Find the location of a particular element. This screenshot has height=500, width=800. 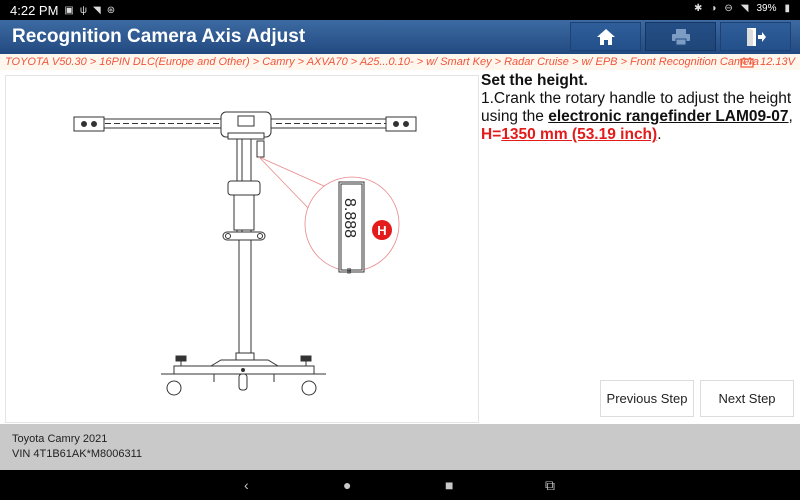

wifi-signal-icon: ◥ is located at coordinates (744, 8).